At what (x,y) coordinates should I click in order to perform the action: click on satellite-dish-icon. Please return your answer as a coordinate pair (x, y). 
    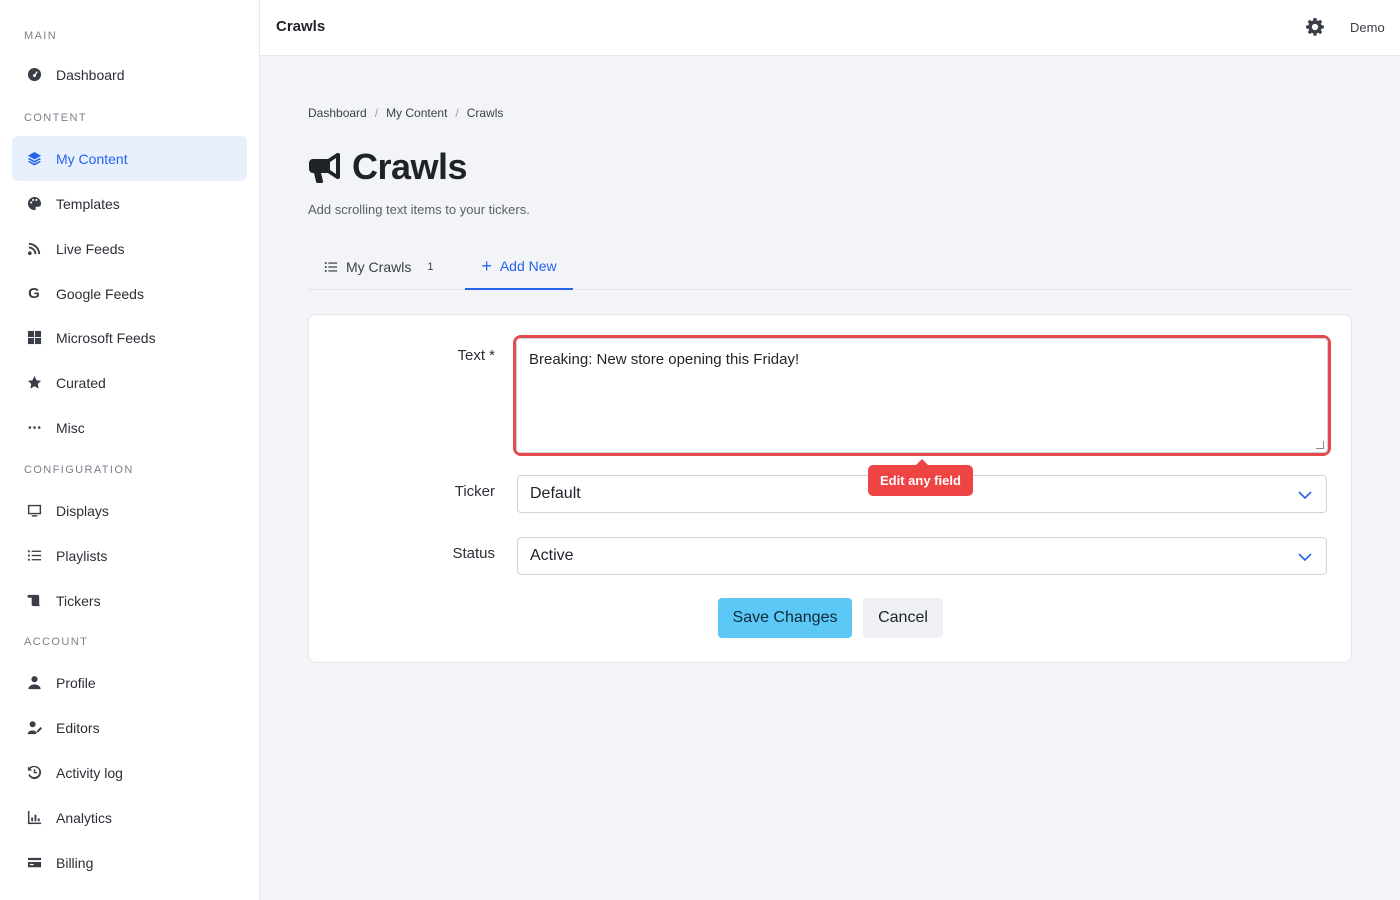
    Looking at the image, I should click on (34, 249).